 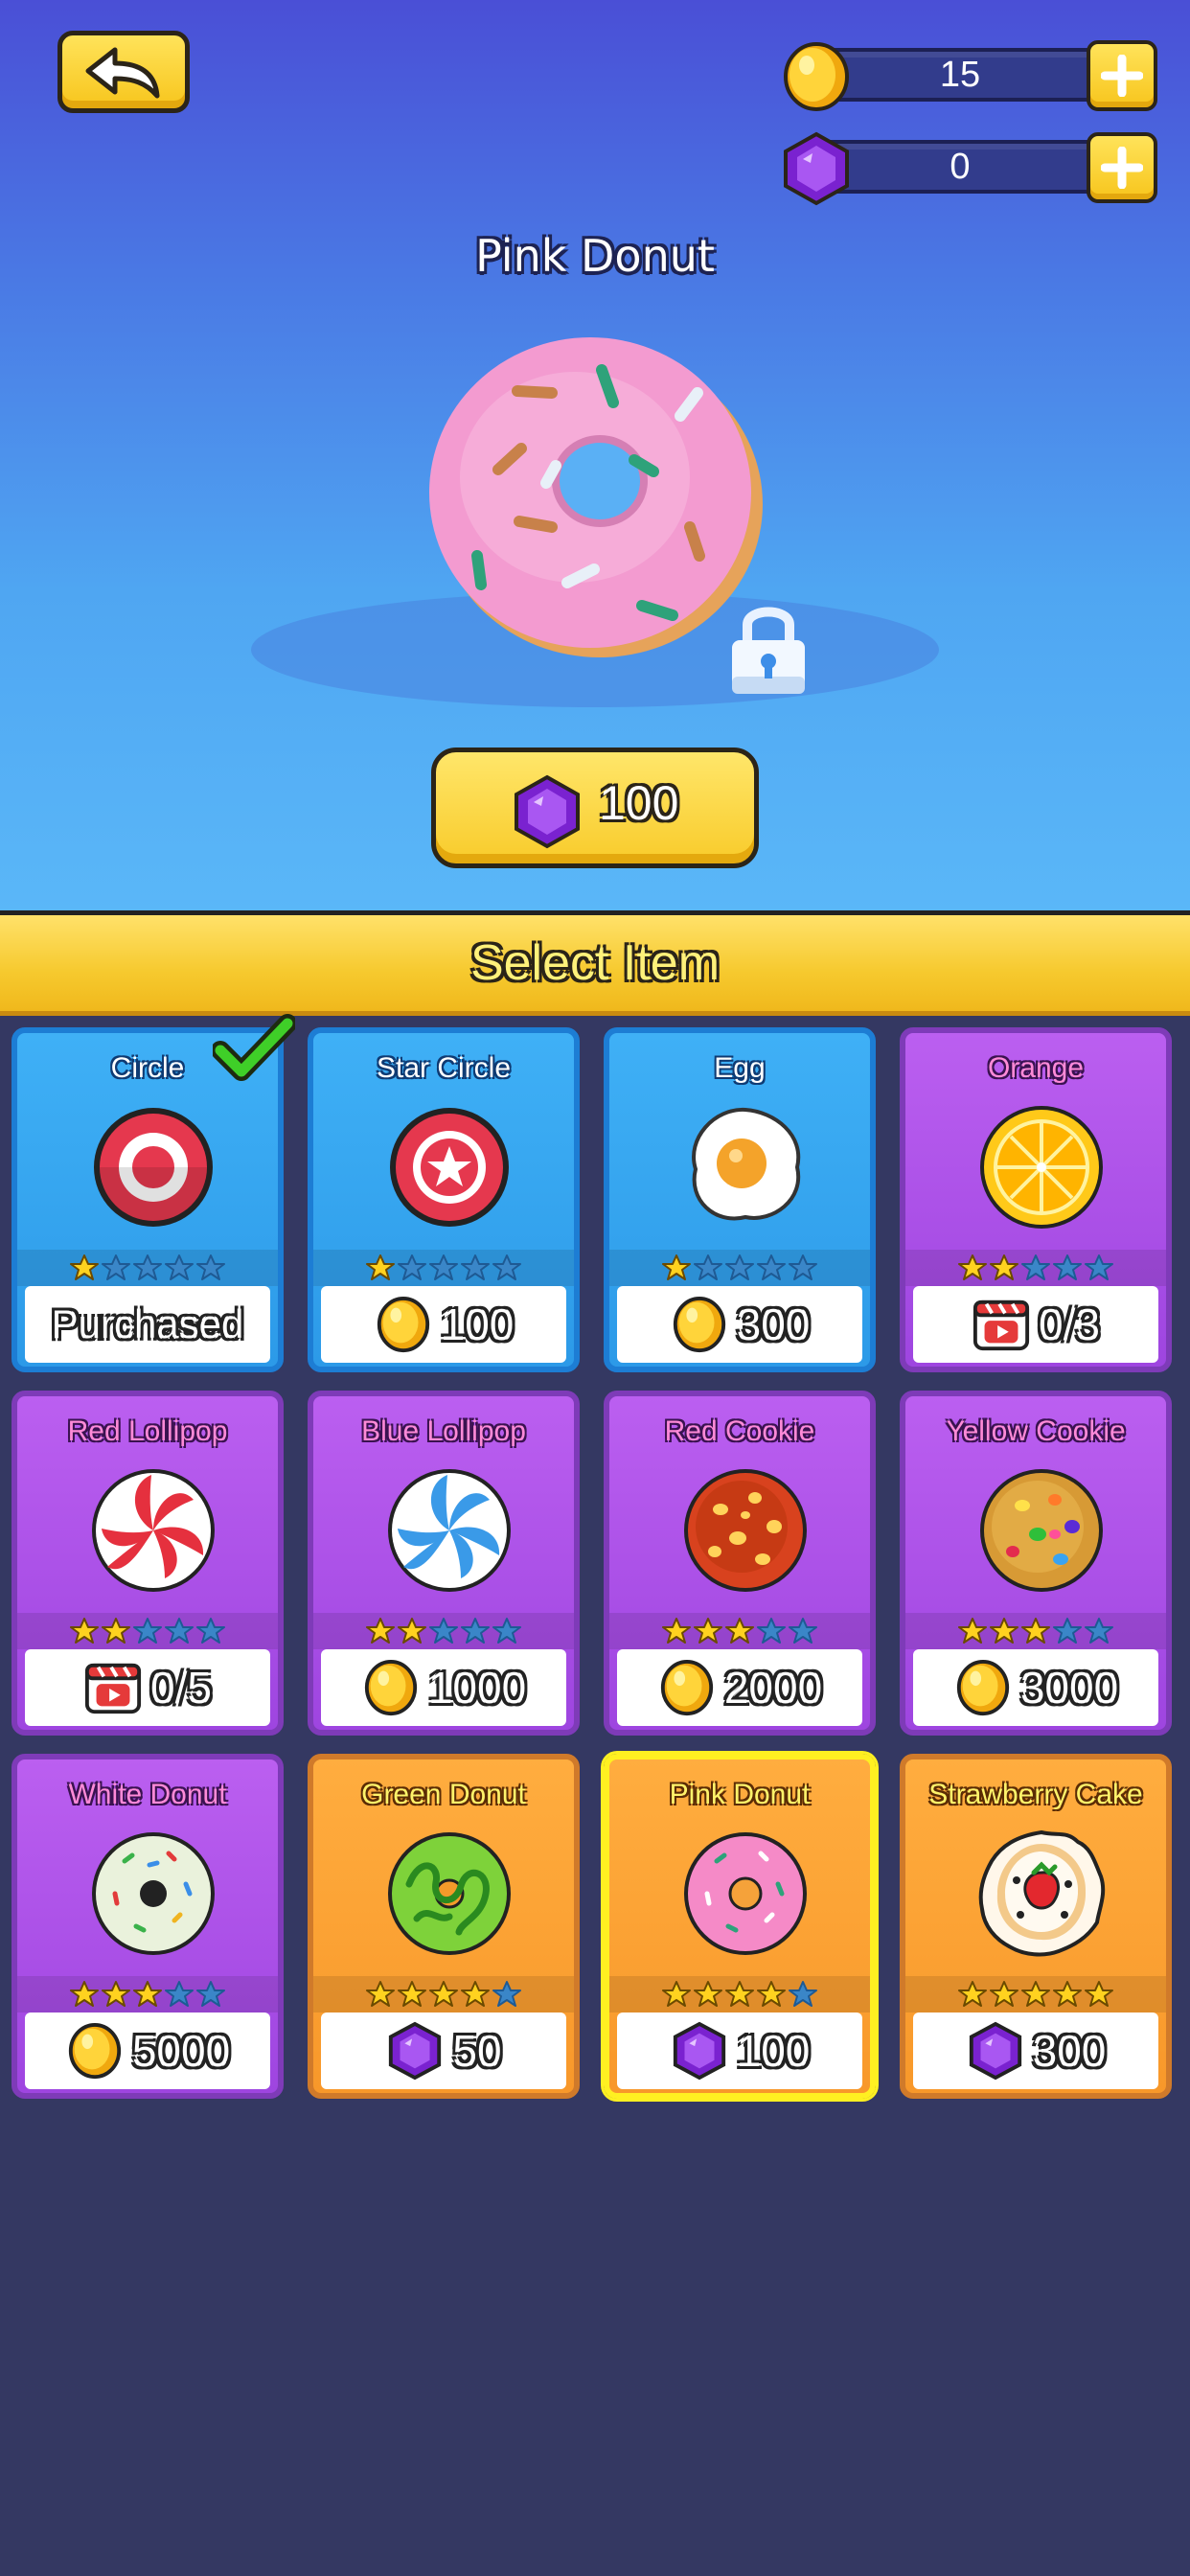 I want to click on add-coins-button, so click(x=1122, y=75).